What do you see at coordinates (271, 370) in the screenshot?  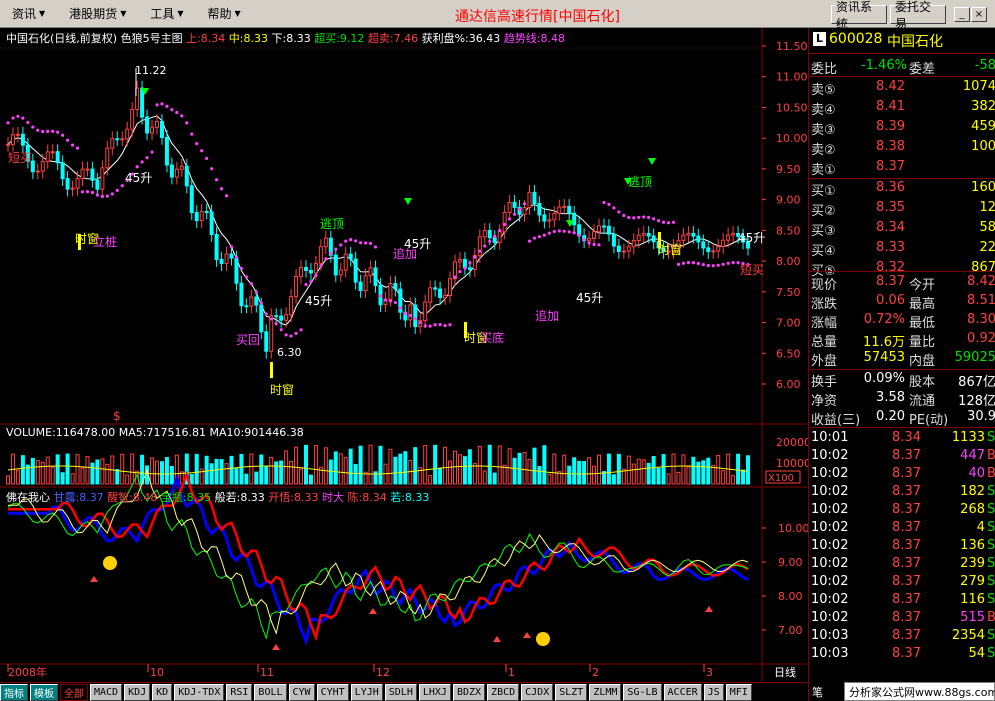 I see `time-window-bar` at bounding box center [271, 370].